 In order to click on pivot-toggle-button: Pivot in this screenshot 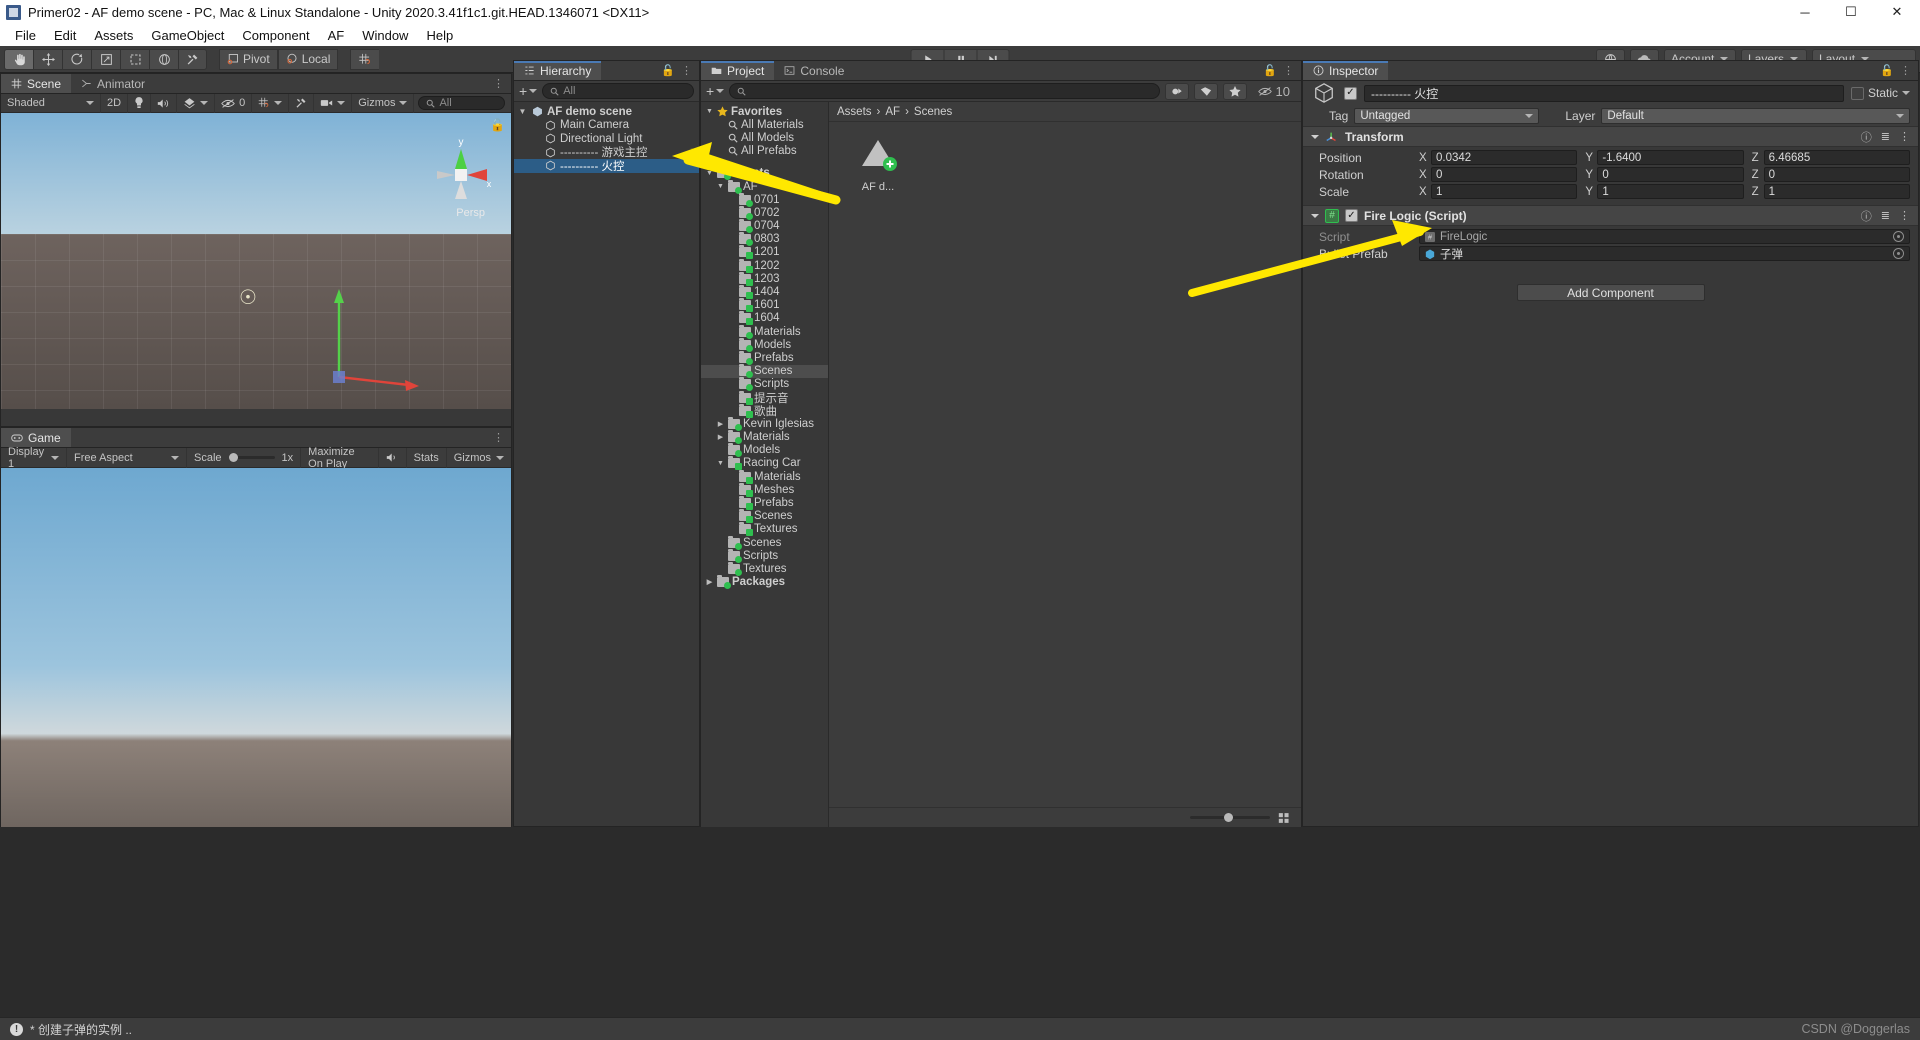, I will do `click(248, 59)`.